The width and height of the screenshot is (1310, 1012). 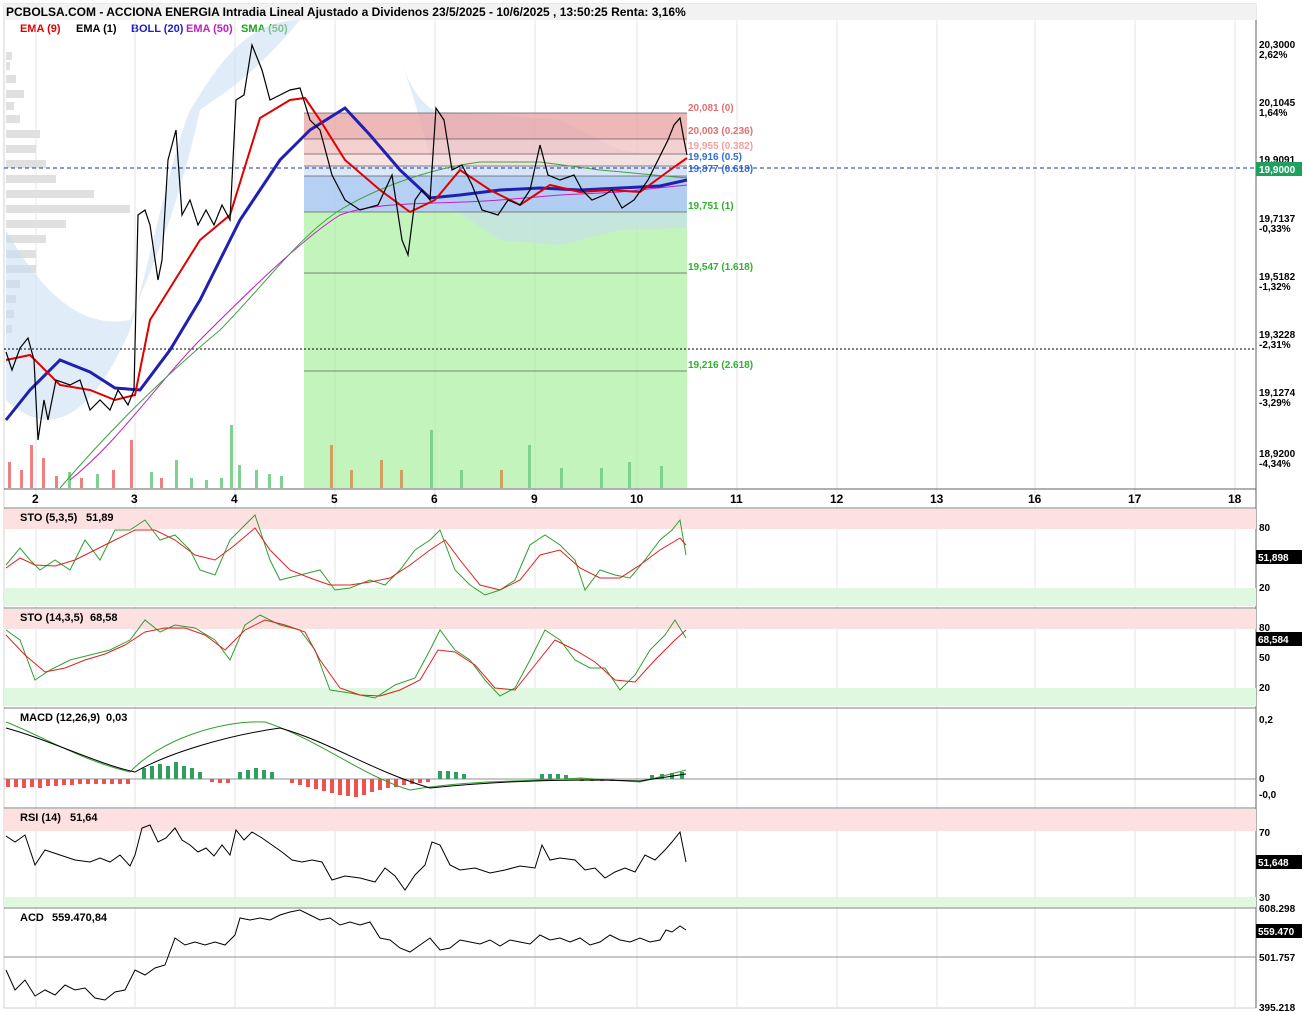 What do you see at coordinates (209, 29) in the screenshot?
I see `legend-ema50: EMA (50)` at bounding box center [209, 29].